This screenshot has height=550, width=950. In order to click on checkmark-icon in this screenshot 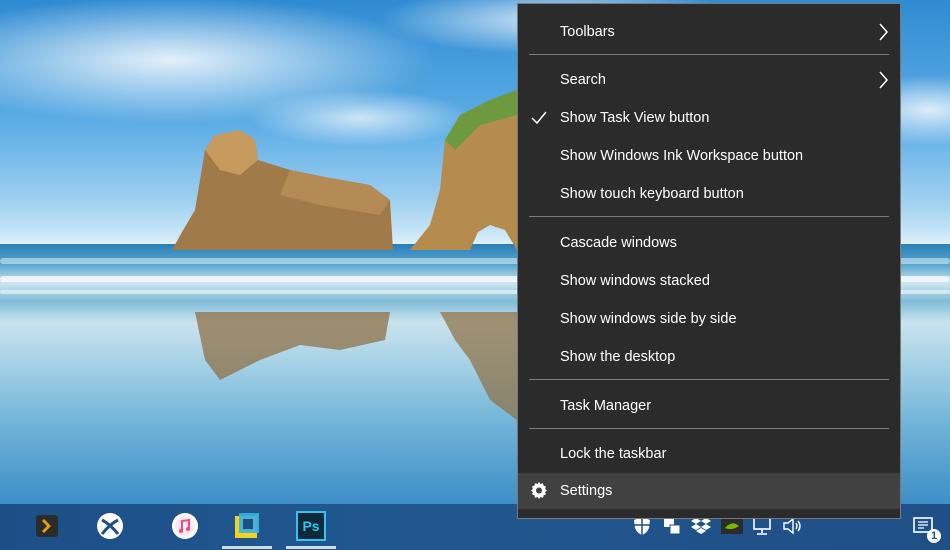, I will do `click(539, 118)`.